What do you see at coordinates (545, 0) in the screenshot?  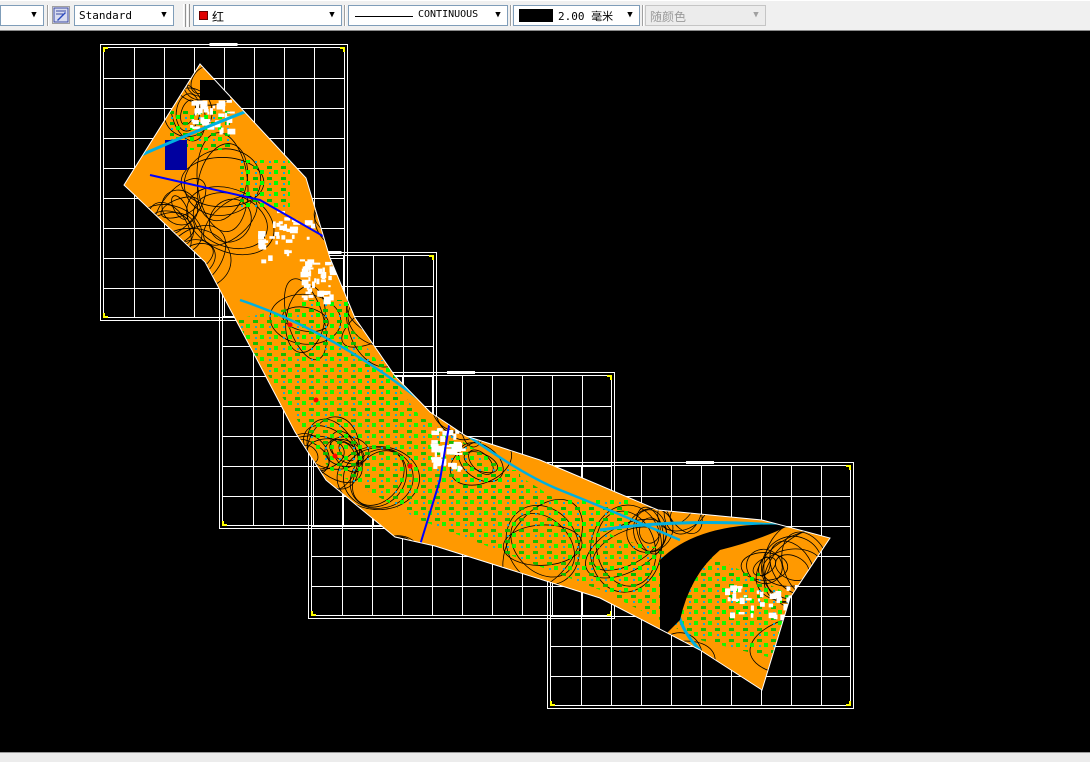 I see `toolbar-highlight` at bounding box center [545, 0].